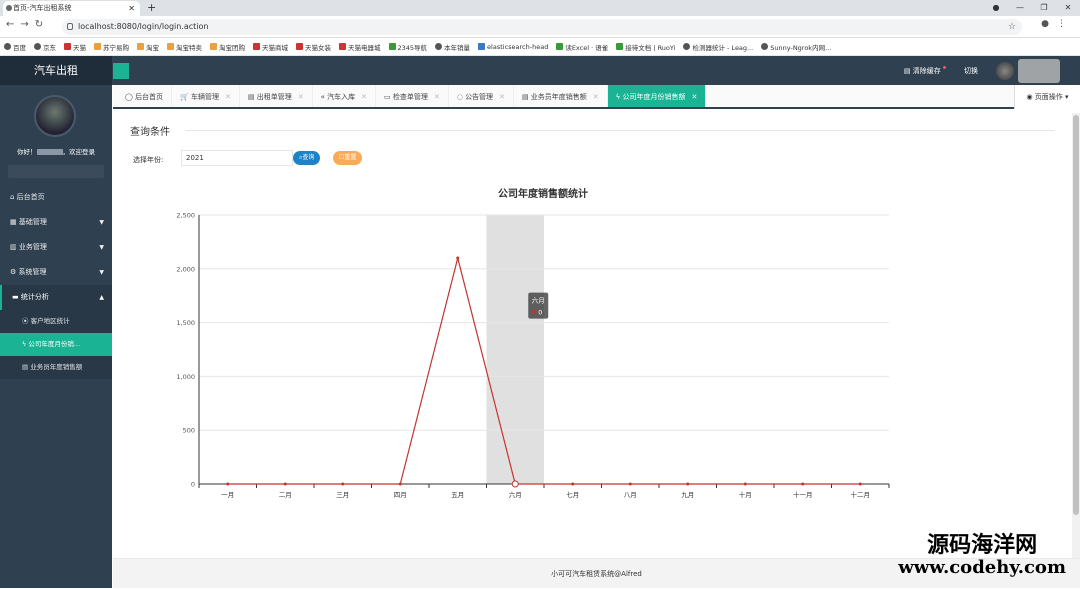  I want to click on bookmark-item: 天猫电器城, so click(360, 47).